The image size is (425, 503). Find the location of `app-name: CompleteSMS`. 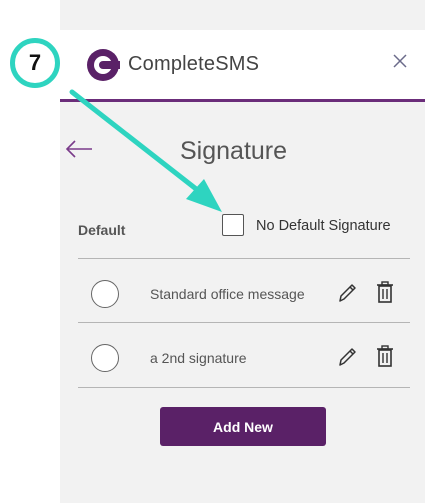

app-name: CompleteSMS is located at coordinates (194, 64).